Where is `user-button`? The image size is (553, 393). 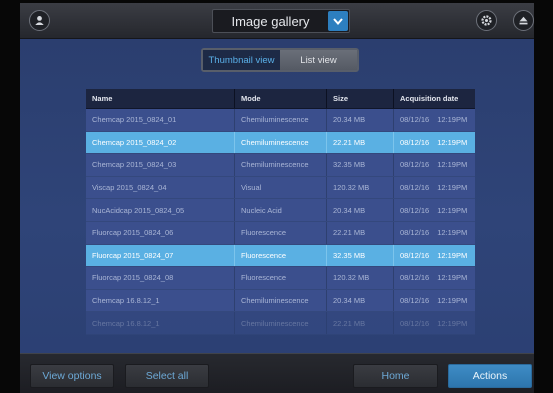 user-button is located at coordinates (39, 20).